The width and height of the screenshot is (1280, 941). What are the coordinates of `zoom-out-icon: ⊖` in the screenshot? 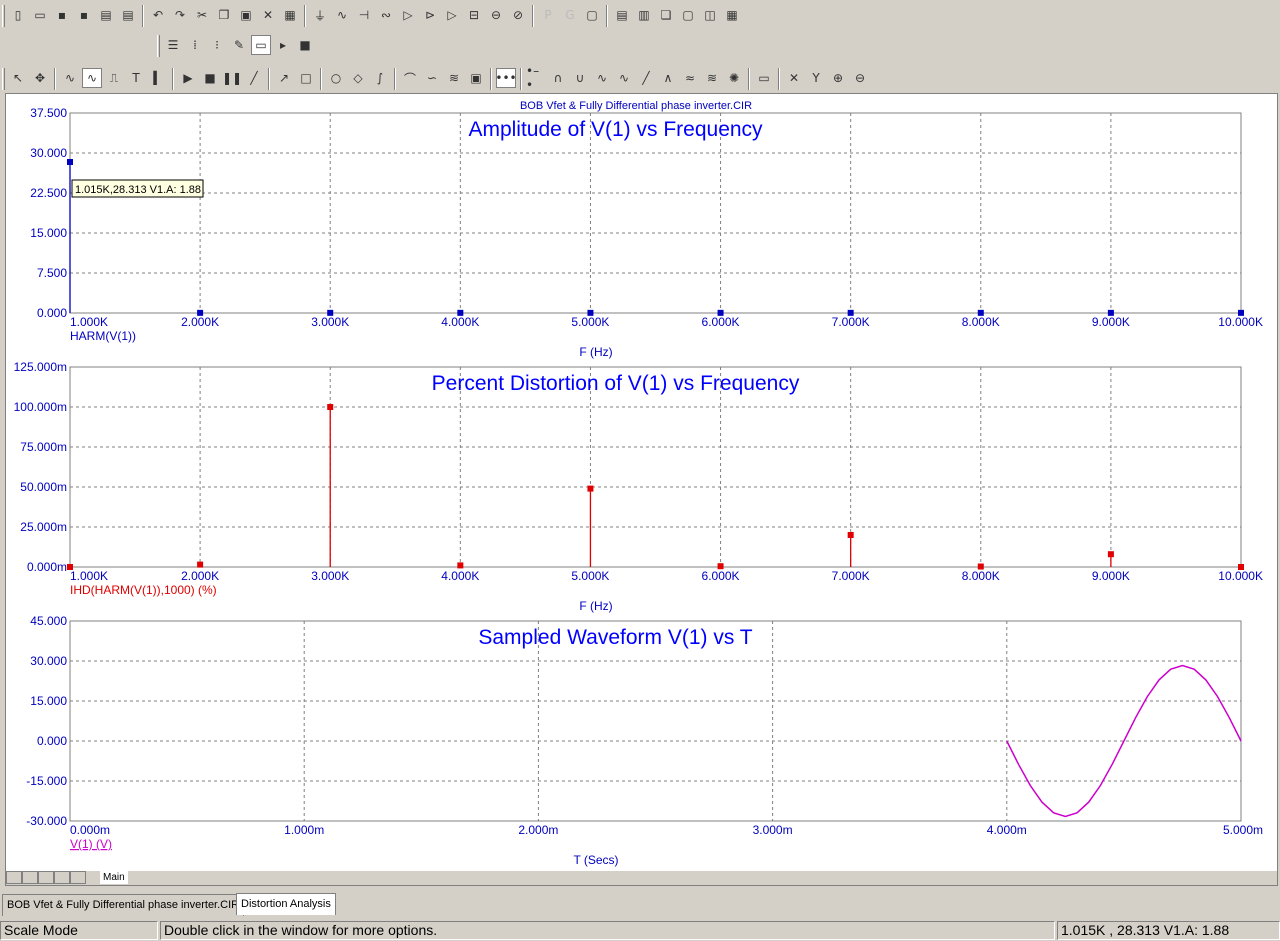 It's located at (860, 78).